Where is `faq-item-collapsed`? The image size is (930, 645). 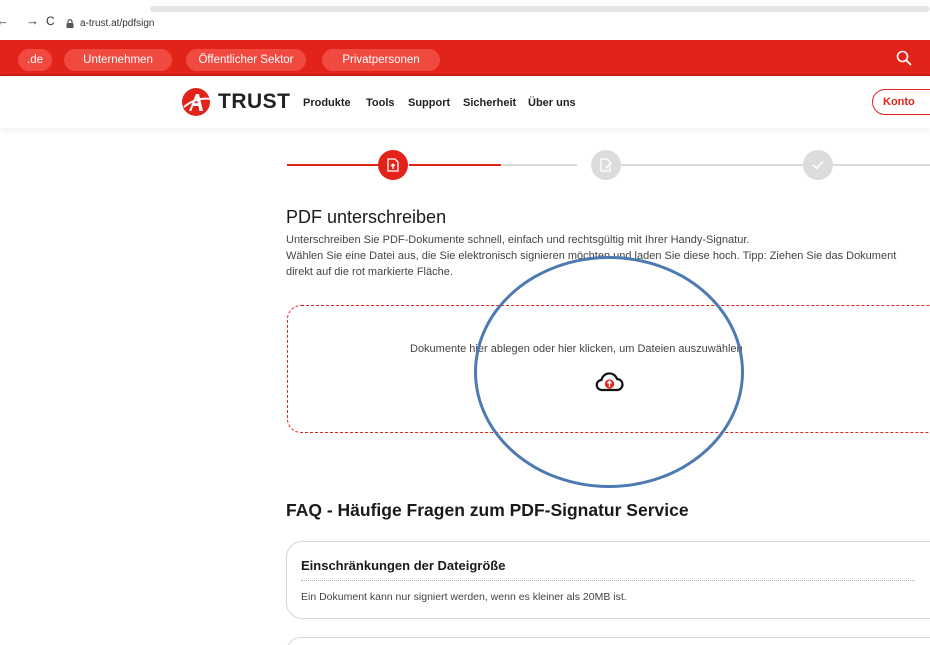 faq-item-collapsed is located at coordinates (608, 641).